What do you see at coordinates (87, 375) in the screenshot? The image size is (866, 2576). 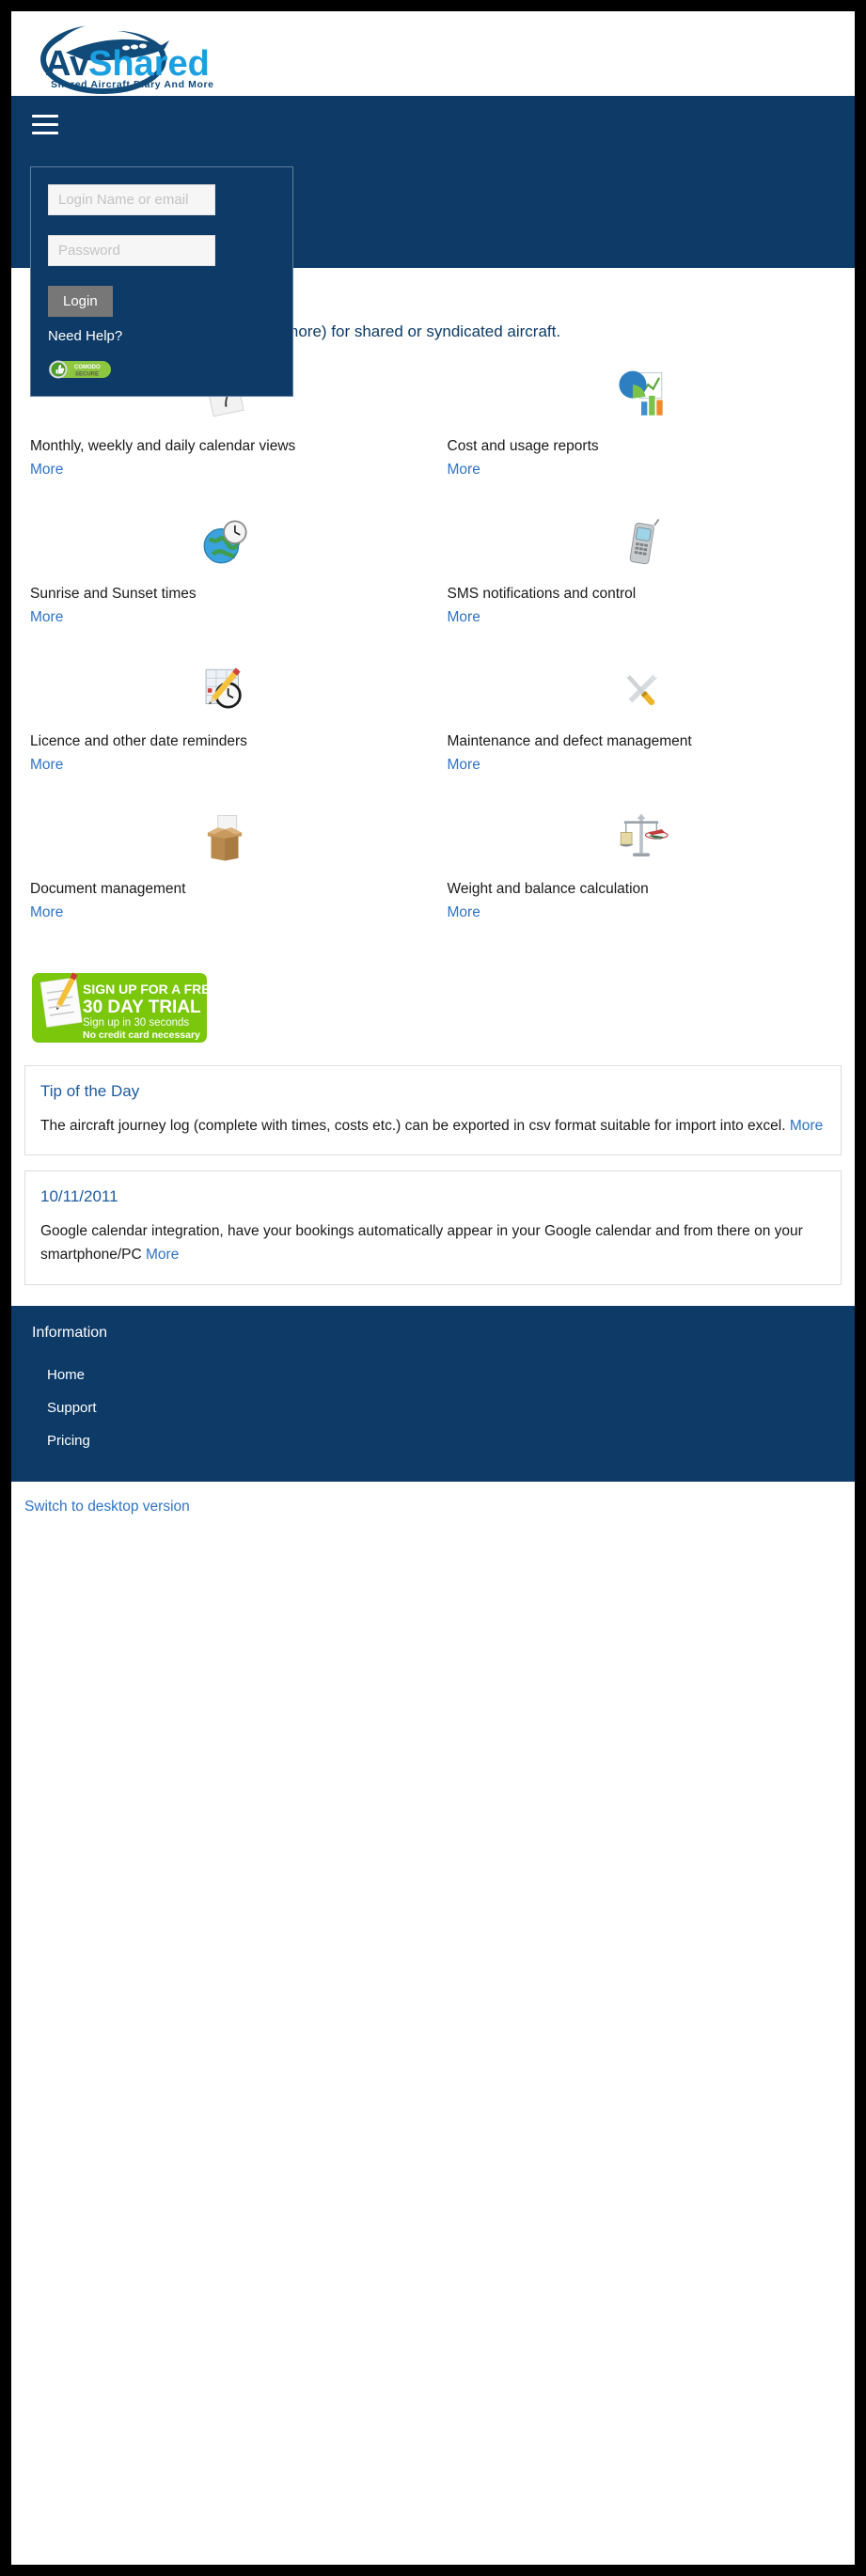 I see `svg-text: SECURE` at bounding box center [87, 375].